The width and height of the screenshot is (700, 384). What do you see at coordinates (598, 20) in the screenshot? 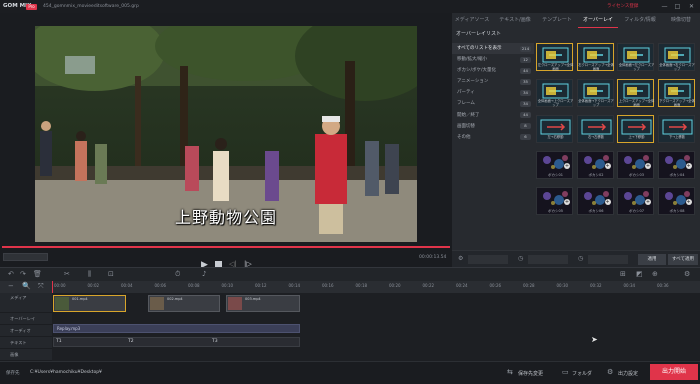
I see `tab-overlay: オーバーレイ` at bounding box center [598, 20].